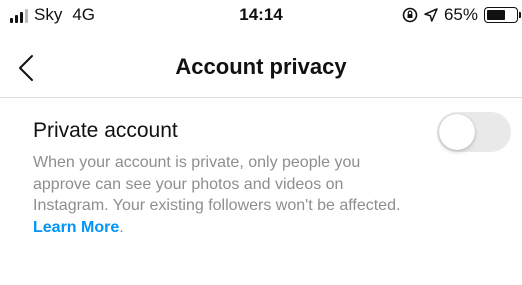 This screenshot has width=522, height=285. What do you see at coordinates (261, 15) in the screenshot?
I see `status-bar: Sky 4G 14:14 65%` at bounding box center [261, 15].